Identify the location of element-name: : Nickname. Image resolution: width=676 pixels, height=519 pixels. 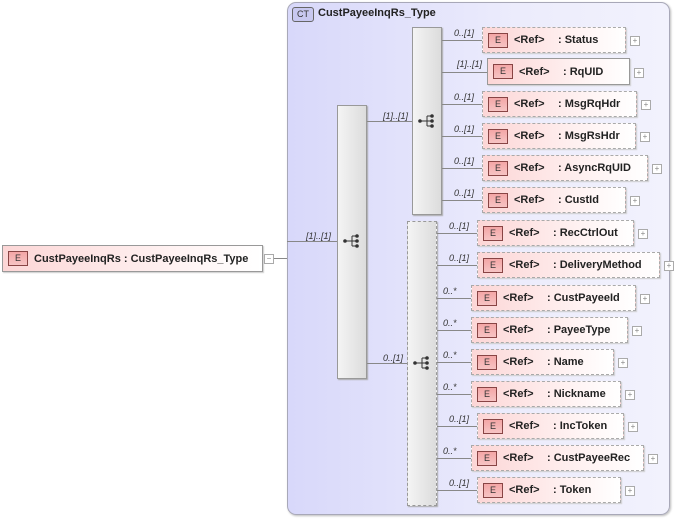
(576, 394).